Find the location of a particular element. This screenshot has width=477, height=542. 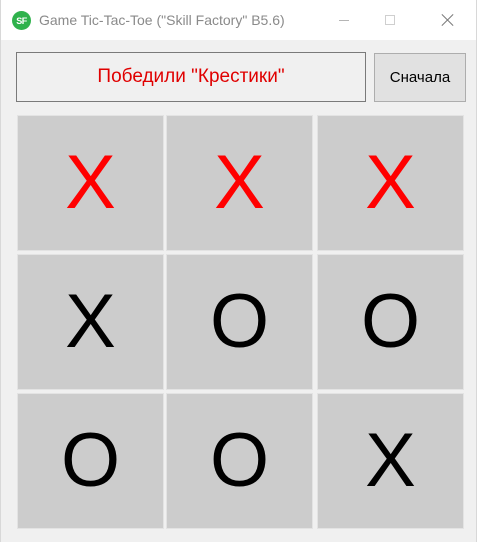

game-status-label: Победили "Крестики" is located at coordinates (191, 77).